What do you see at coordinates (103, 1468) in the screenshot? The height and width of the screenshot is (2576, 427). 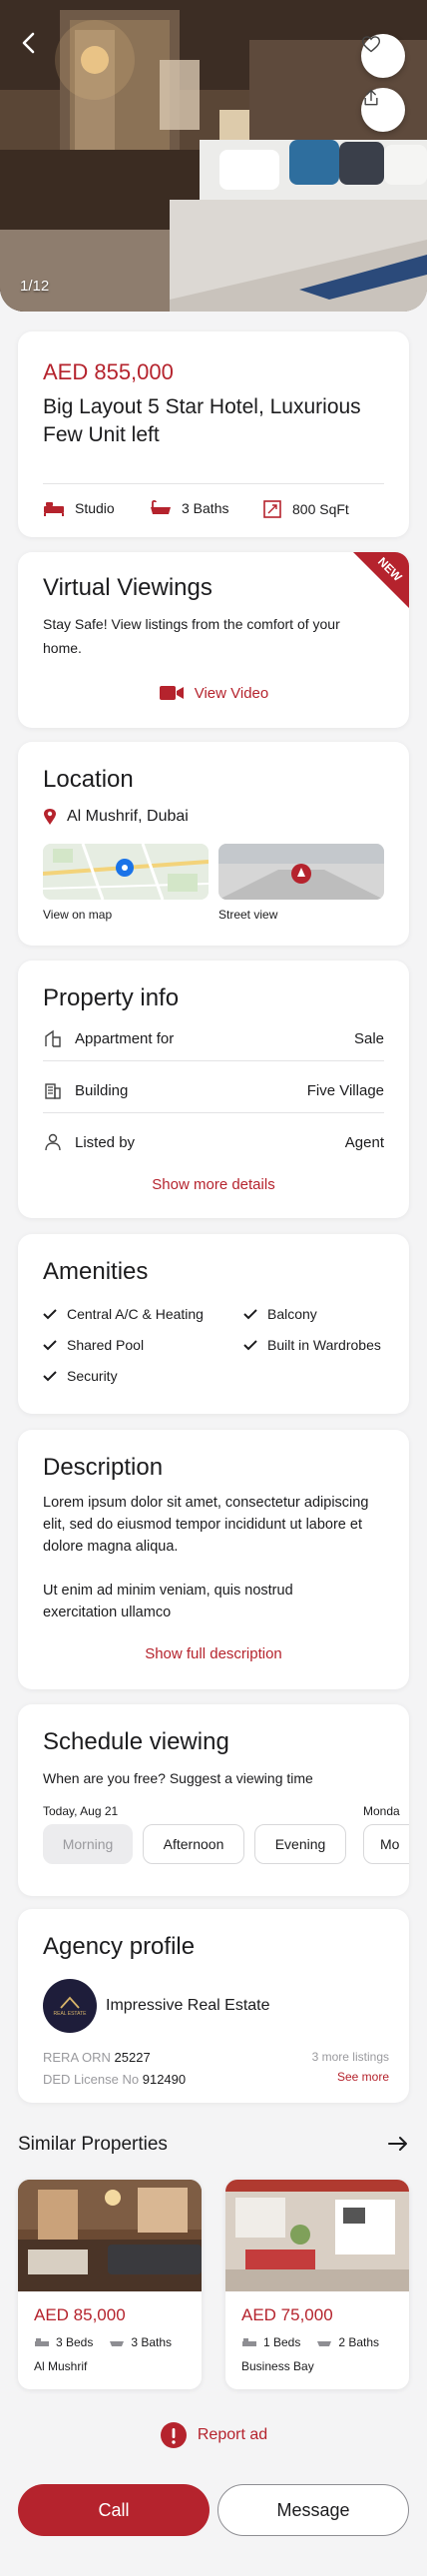 I see `section-title: Description` at bounding box center [103, 1468].